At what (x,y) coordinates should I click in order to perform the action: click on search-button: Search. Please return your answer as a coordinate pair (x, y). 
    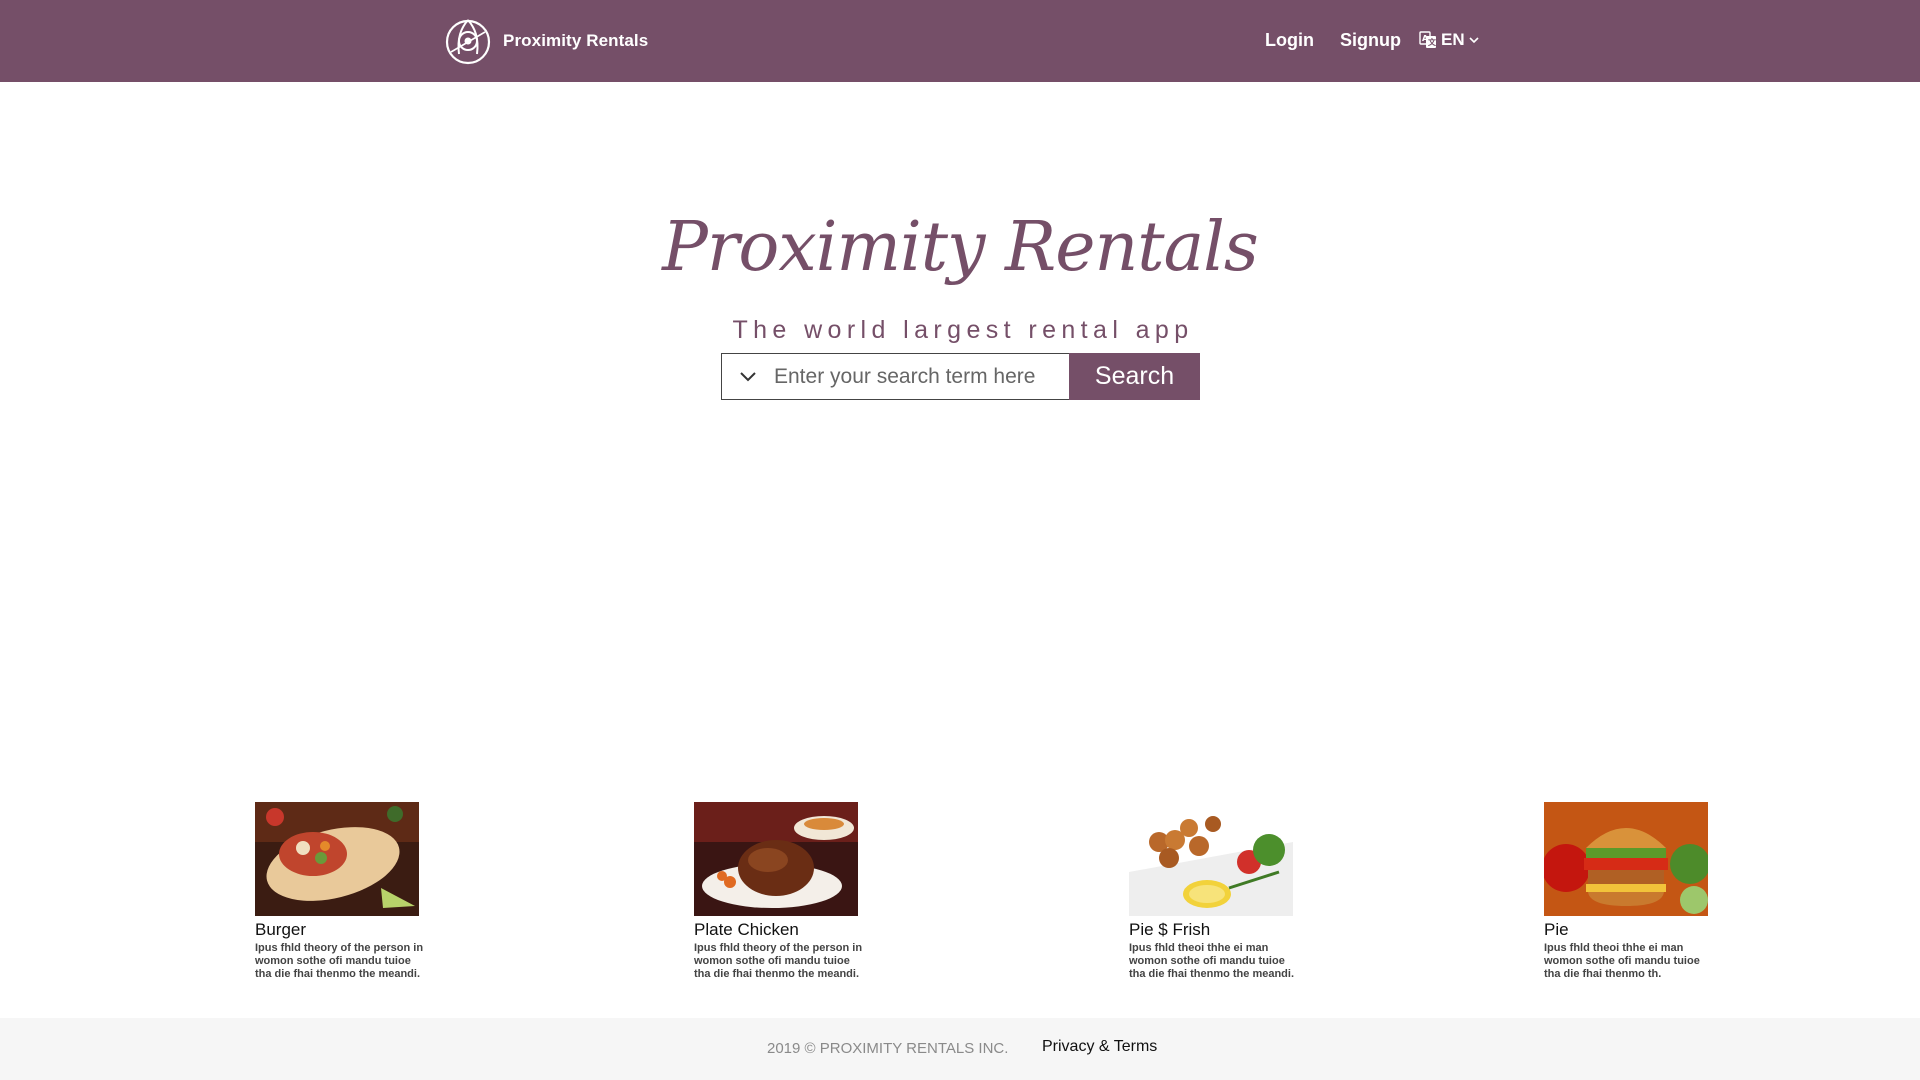
    Looking at the image, I should click on (1134, 376).